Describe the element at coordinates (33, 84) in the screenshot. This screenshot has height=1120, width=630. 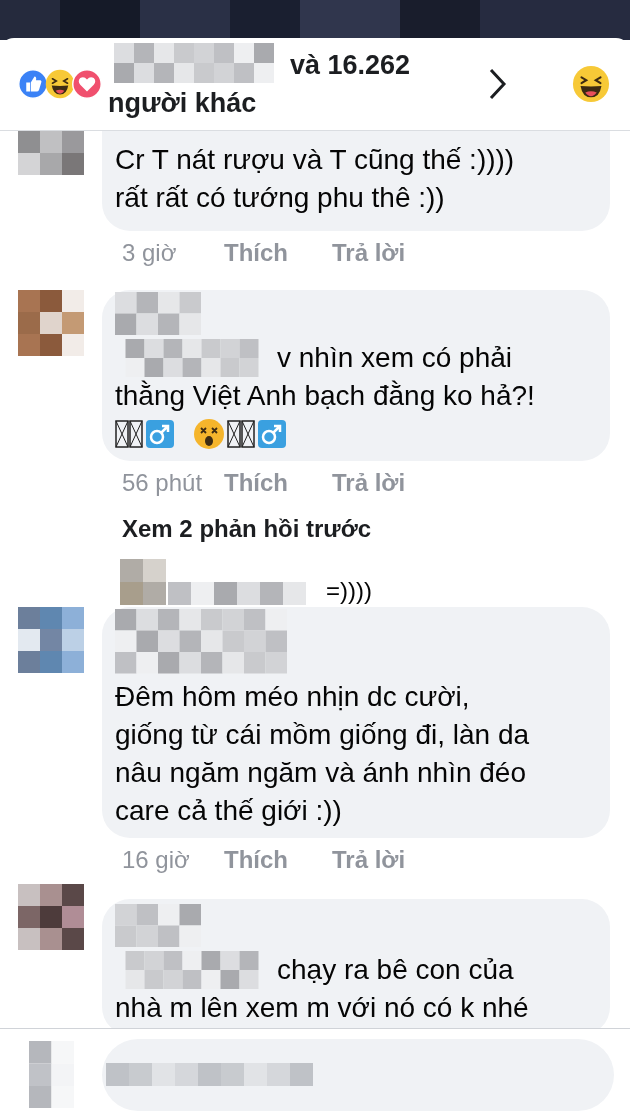
I see `like-icon` at that location.